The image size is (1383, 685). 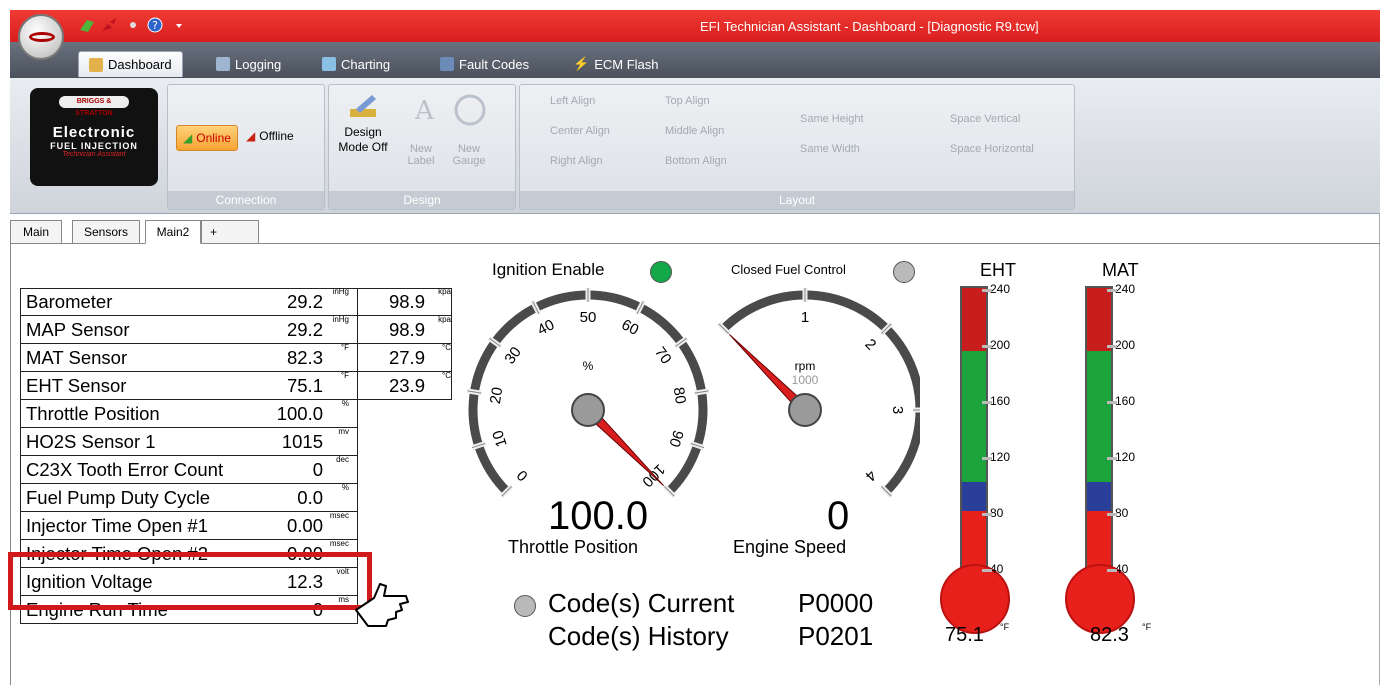 What do you see at coordinates (513, 355) in the screenshot?
I see `gauge-tick-label: 30` at bounding box center [513, 355].